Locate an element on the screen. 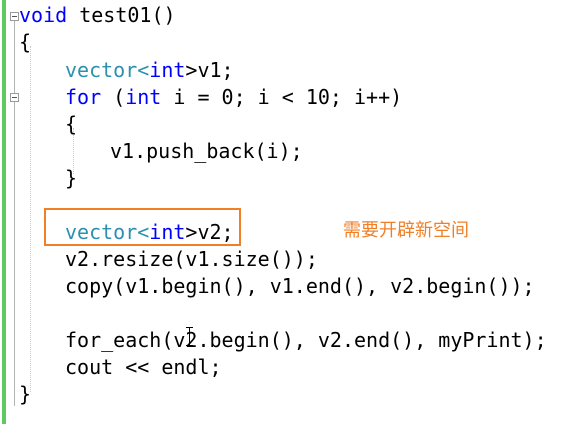 This screenshot has height=424, width=579. collapse-function-icon is located at coordinates (14, 16).